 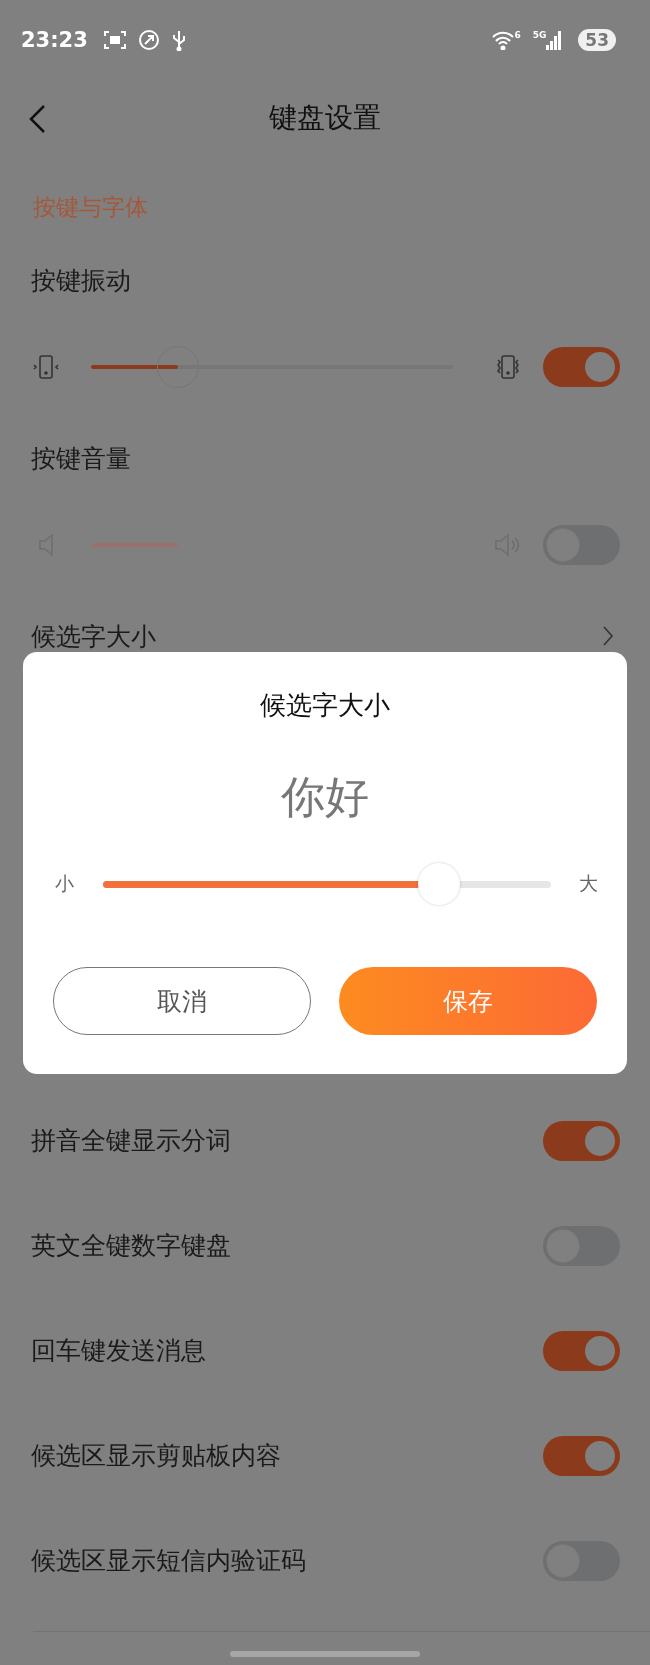 What do you see at coordinates (439, 884) in the screenshot?
I see `slider-thumb` at bounding box center [439, 884].